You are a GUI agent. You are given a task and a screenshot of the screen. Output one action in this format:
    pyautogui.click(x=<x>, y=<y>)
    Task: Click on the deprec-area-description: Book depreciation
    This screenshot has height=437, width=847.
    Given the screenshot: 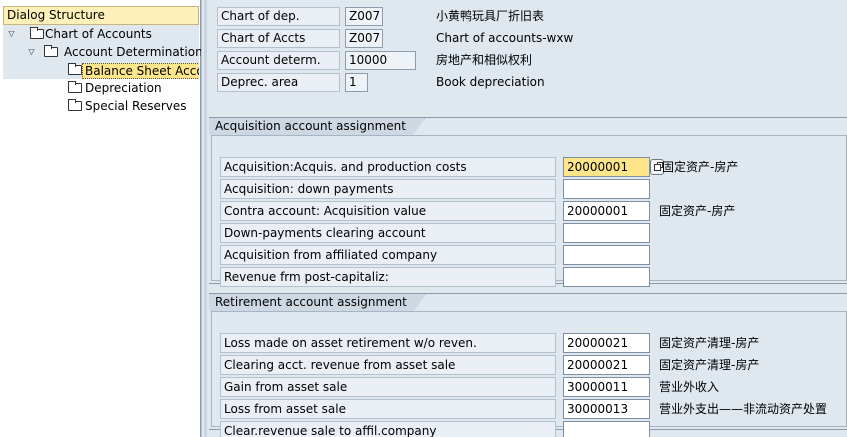 What is the action you would take?
    pyautogui.click(x=490, y=82)
    